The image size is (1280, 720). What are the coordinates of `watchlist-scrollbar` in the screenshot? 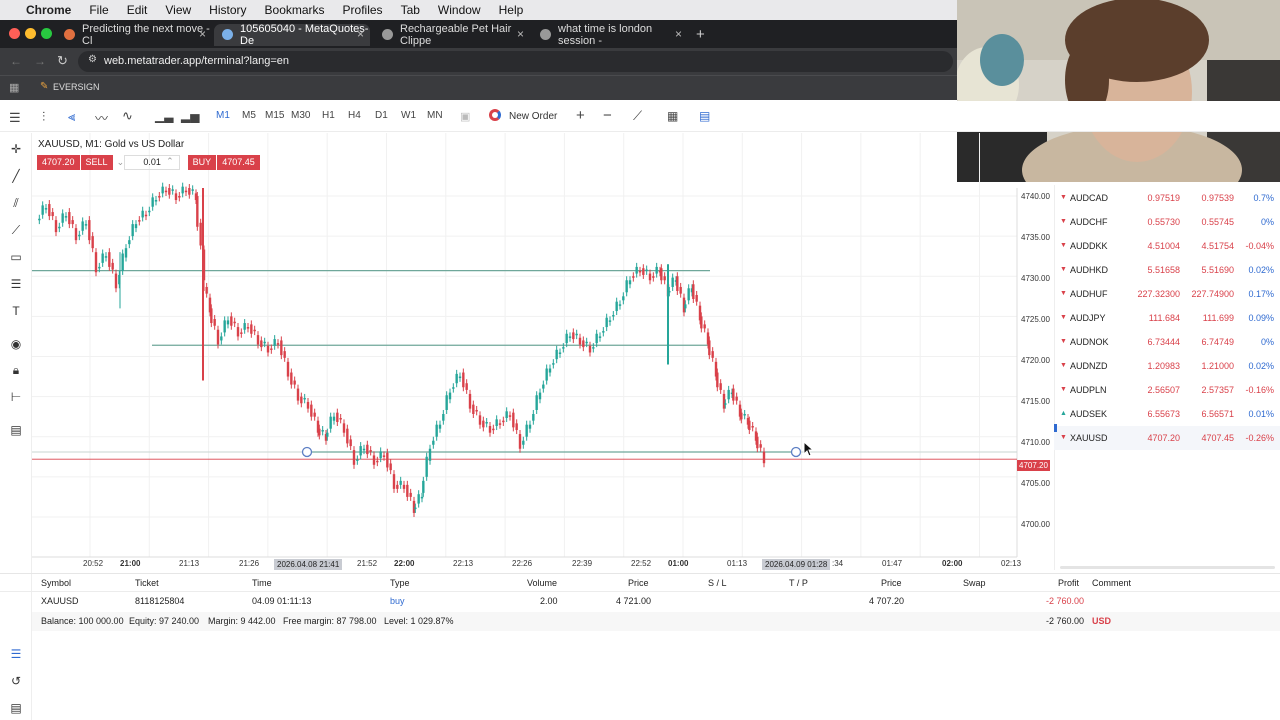 It's located at (1167, 567).